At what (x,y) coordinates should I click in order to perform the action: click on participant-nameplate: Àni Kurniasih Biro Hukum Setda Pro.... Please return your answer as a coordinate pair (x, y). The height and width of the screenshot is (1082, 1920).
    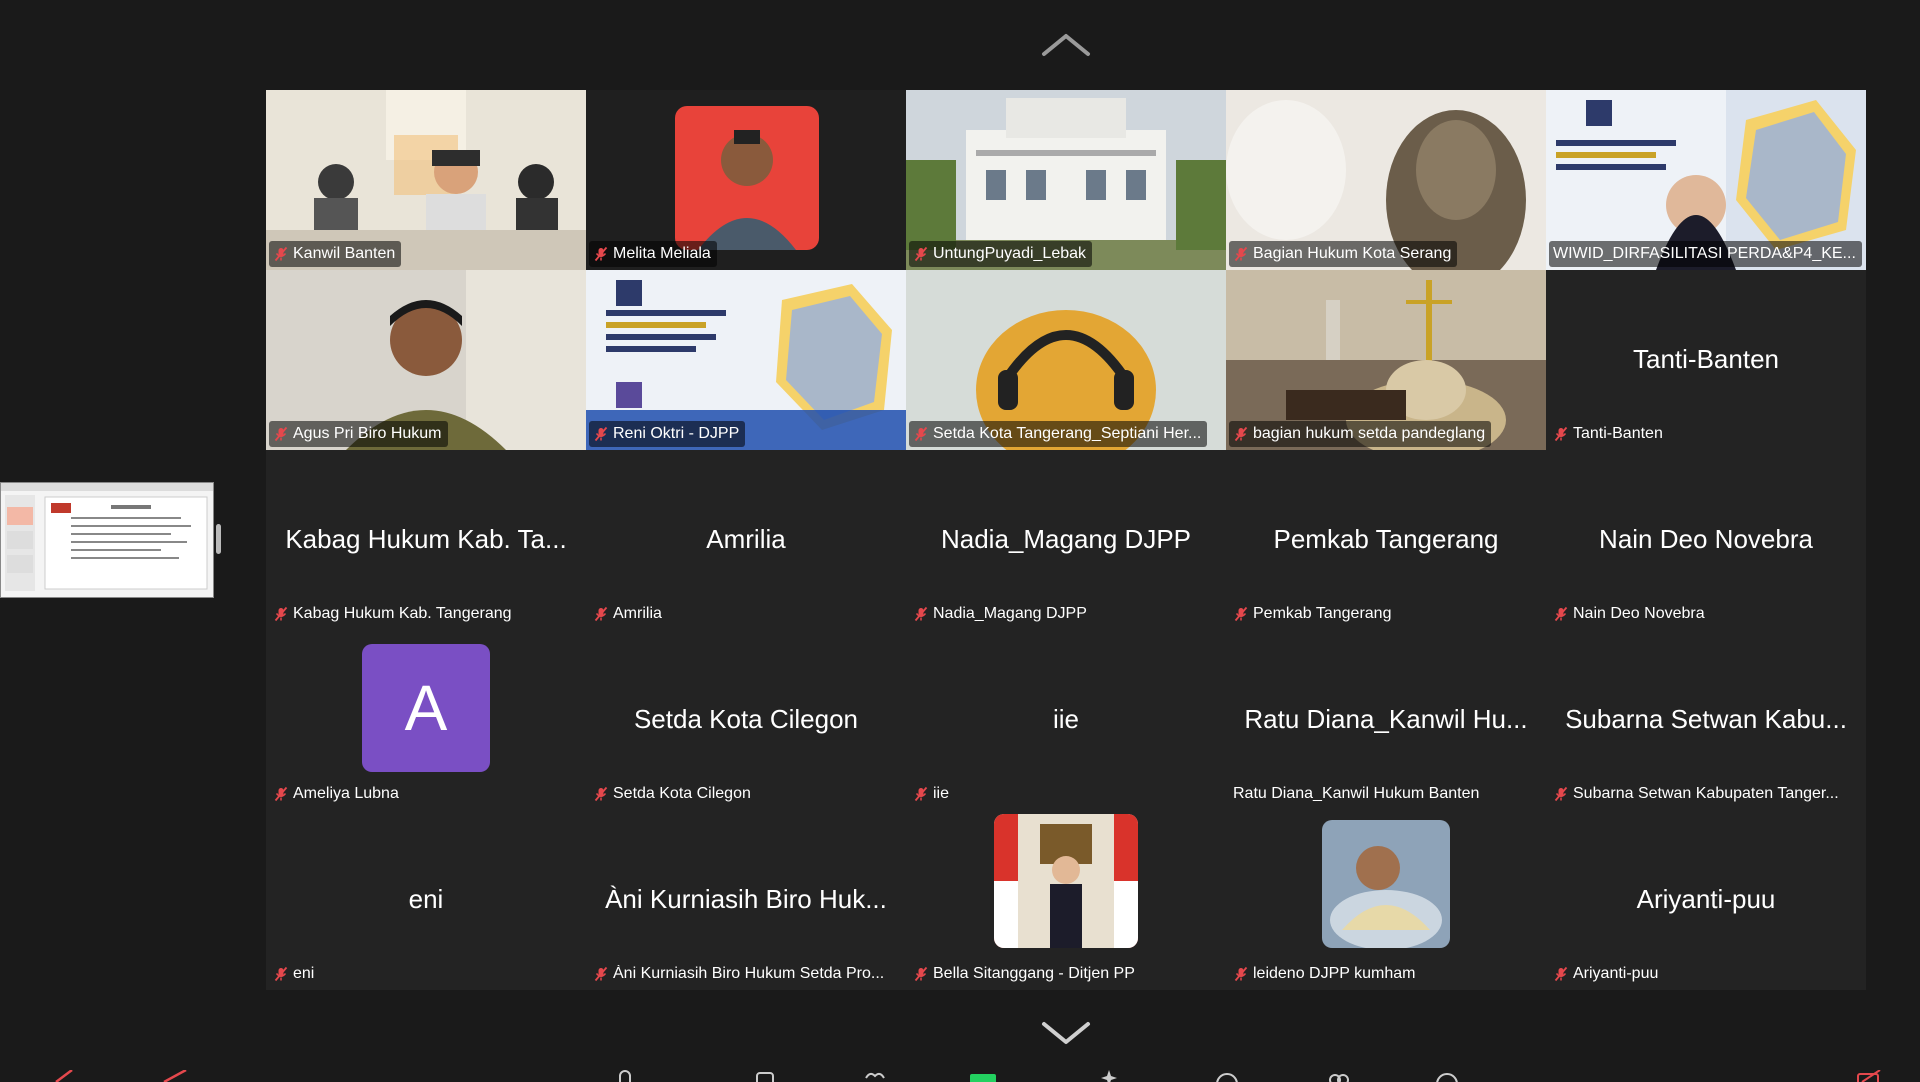
    Looking at the image, I should click on (739, 974).